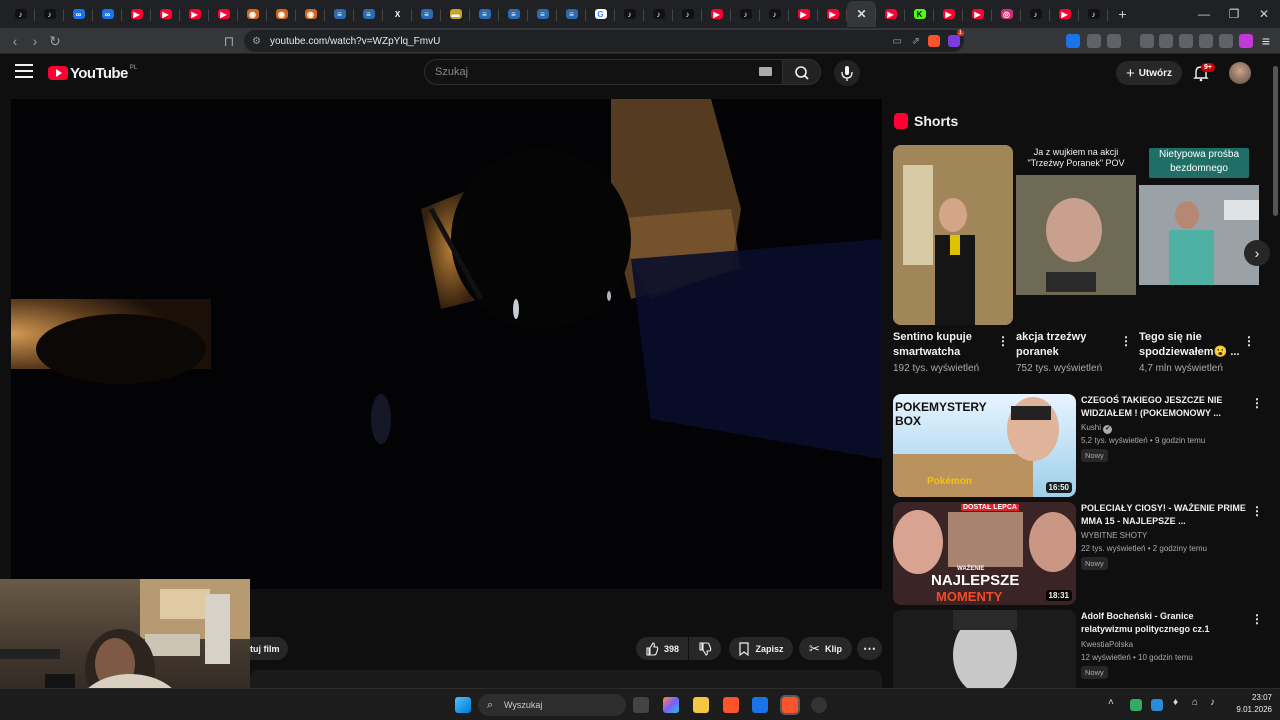 The image size is (1280, 720). I want to click on more-actions-button: ⋯, so click(869, 648).